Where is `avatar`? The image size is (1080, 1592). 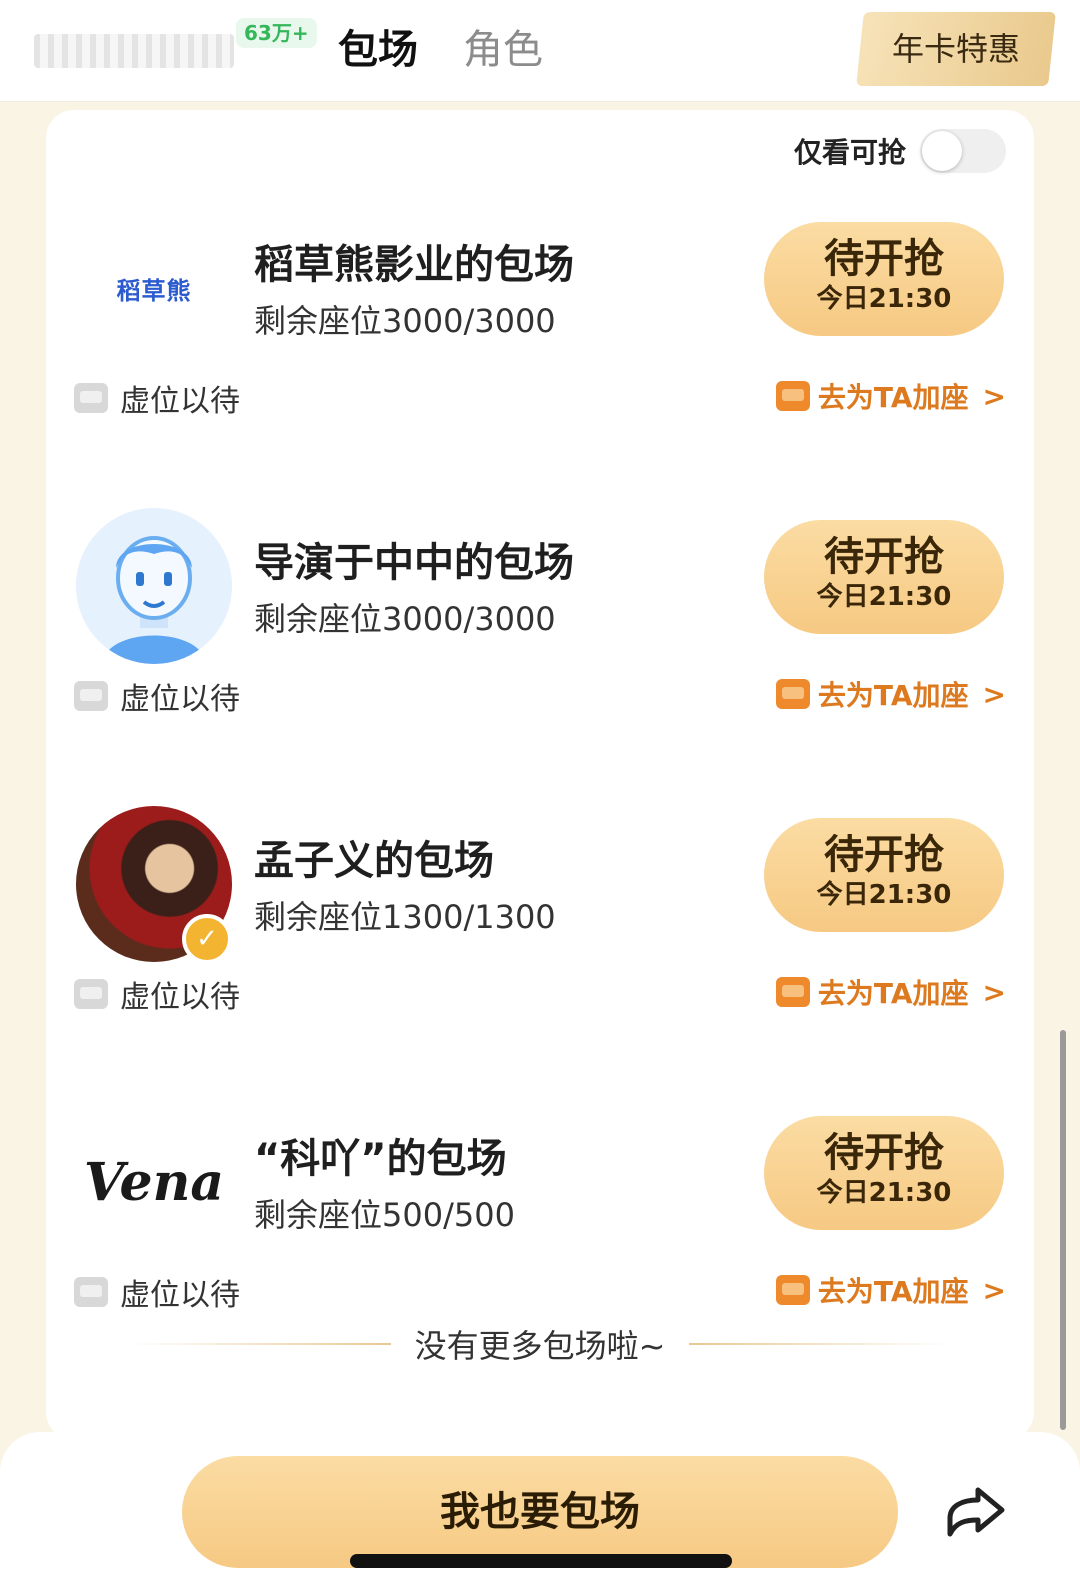
avatar is located at coordinates (154, 586).